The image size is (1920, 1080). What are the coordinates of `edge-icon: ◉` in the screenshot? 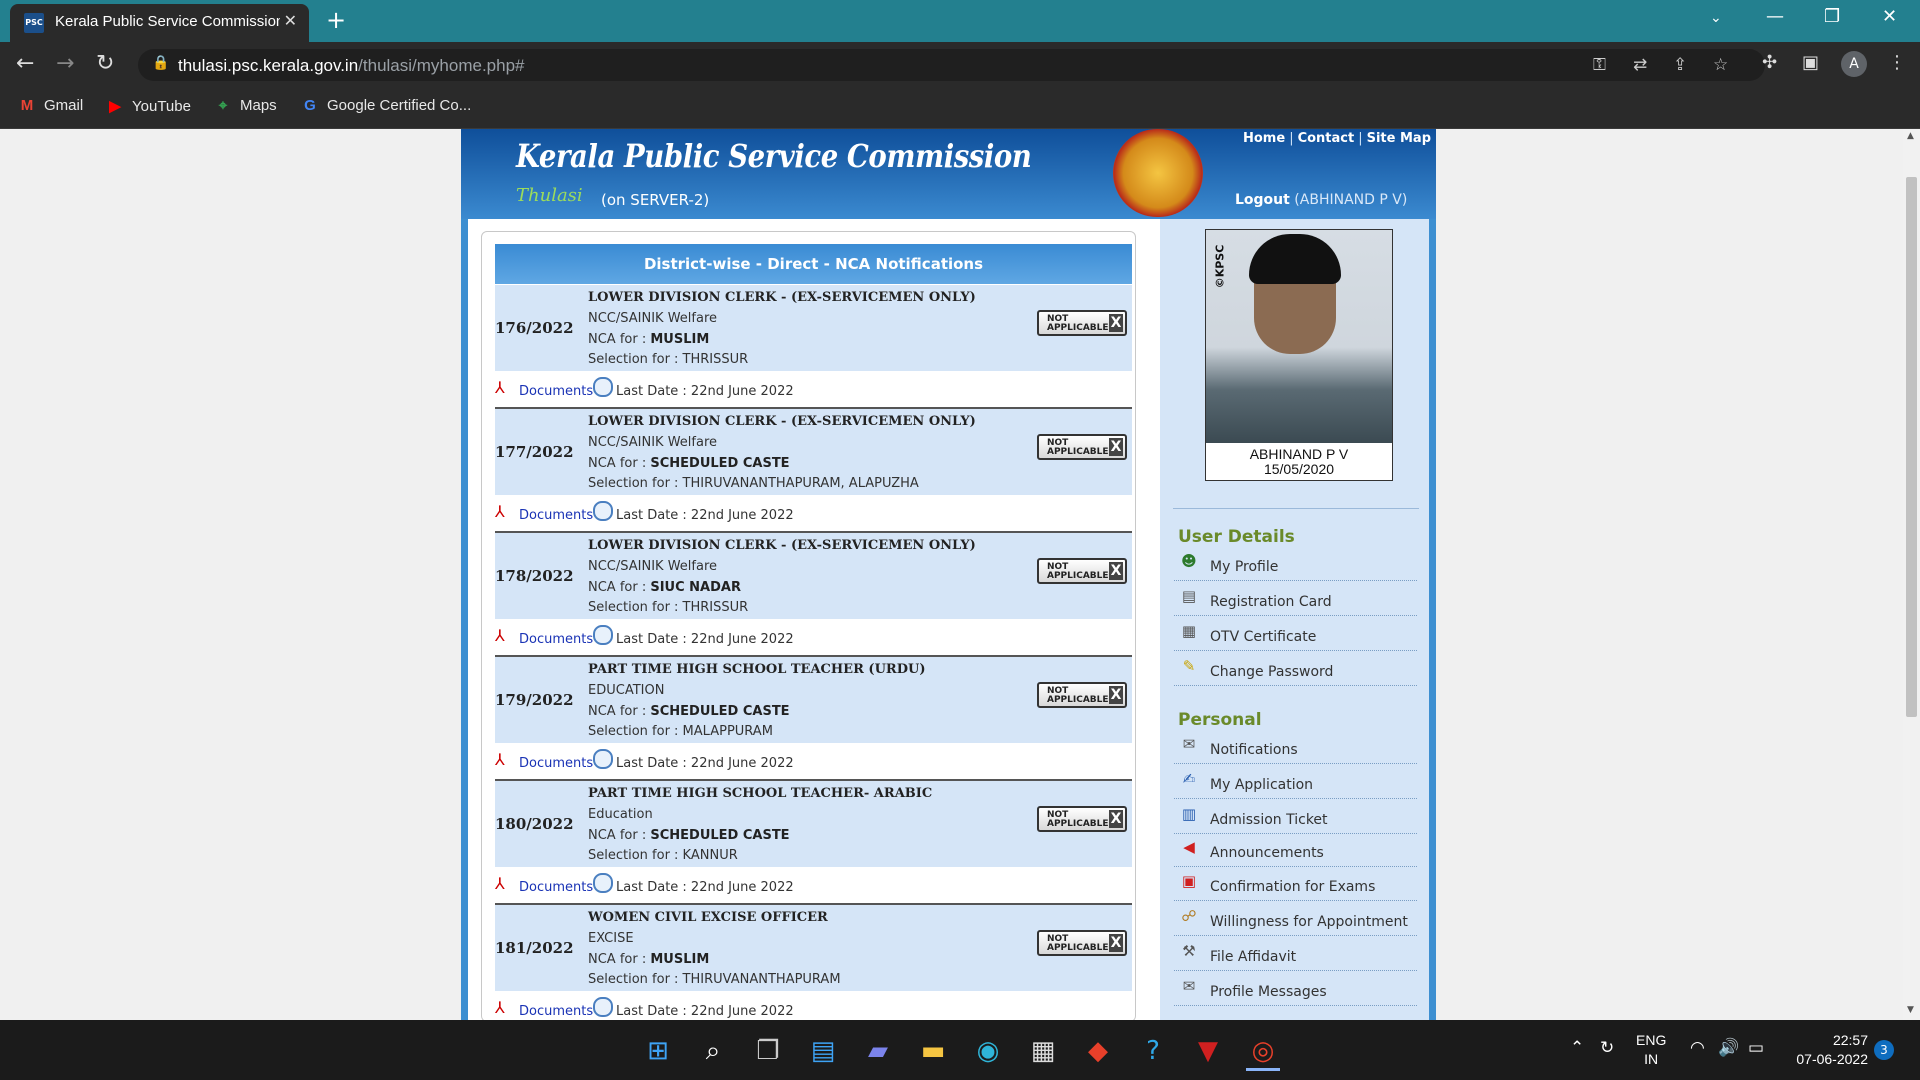 It's located at (988, 1051).